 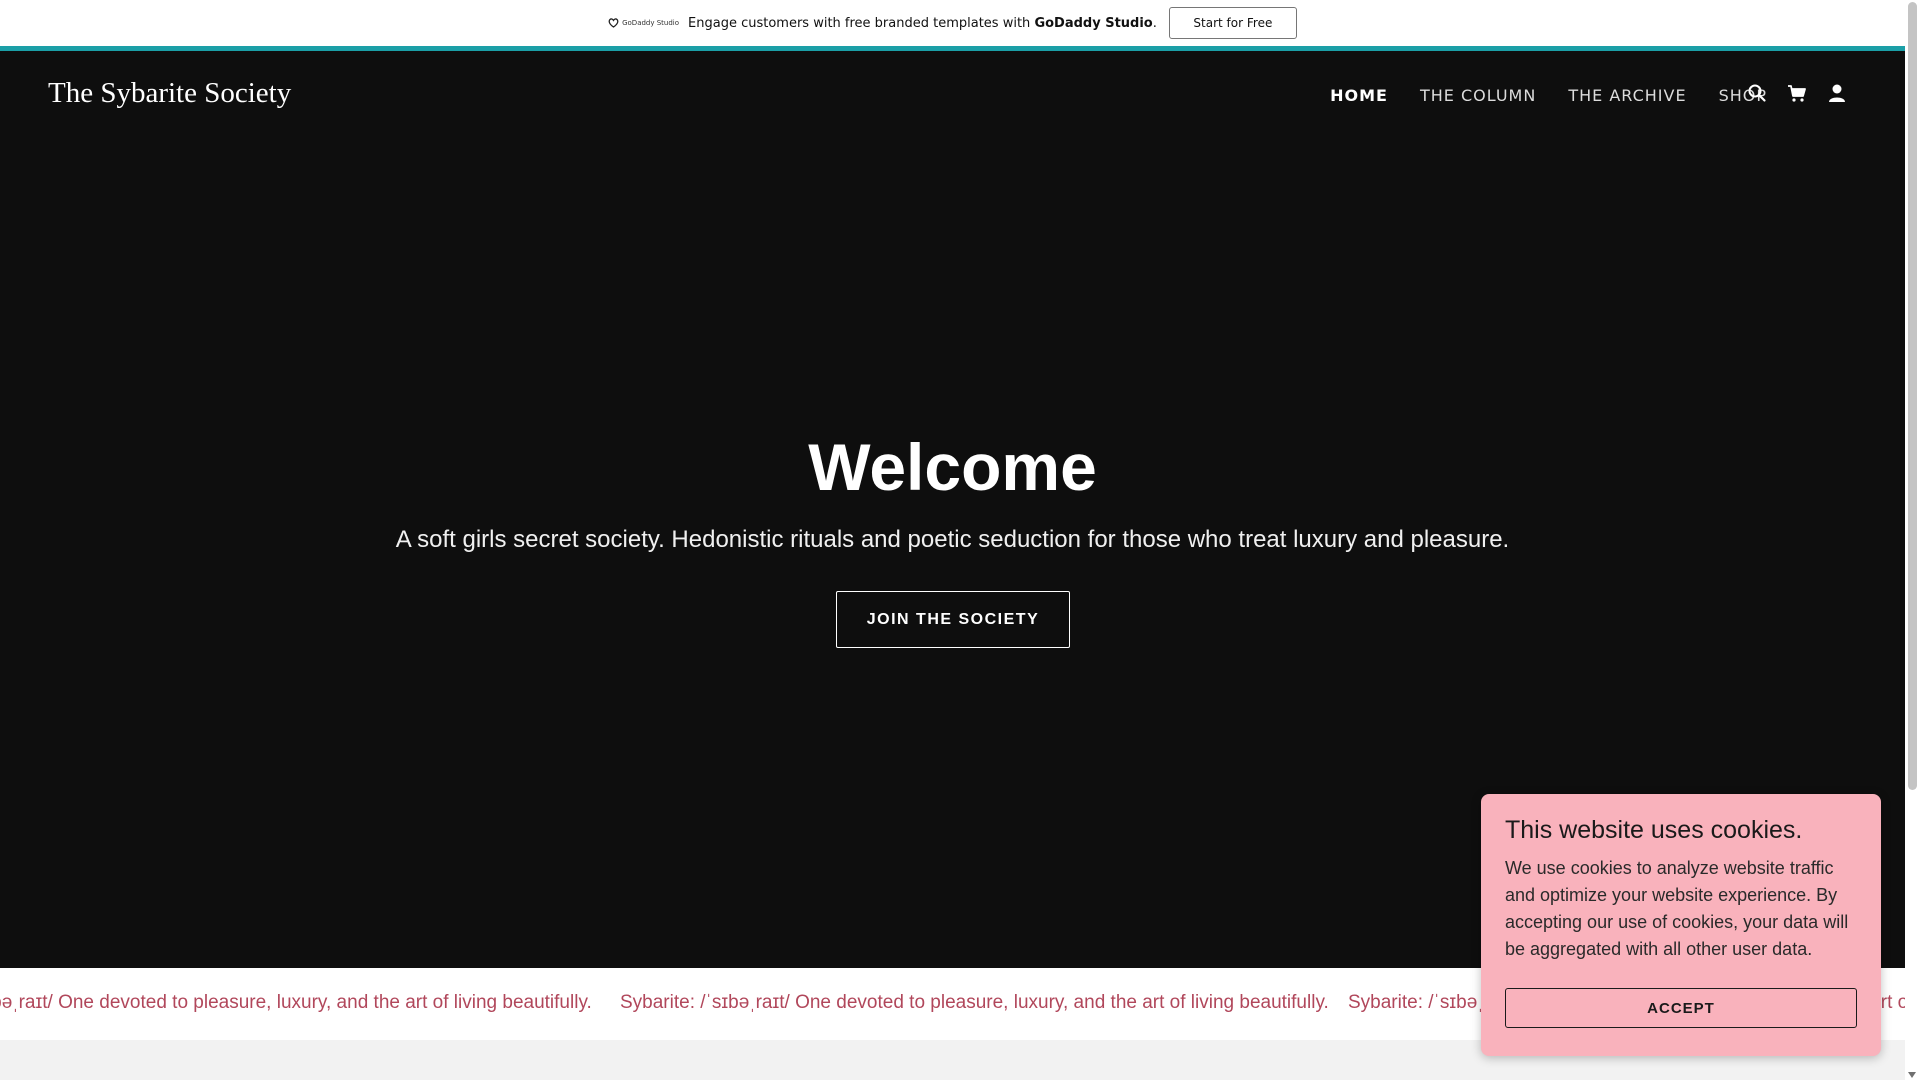 I want to click on promo-text-brand: GoDaddy Studio, so click(x=1093, y=23).